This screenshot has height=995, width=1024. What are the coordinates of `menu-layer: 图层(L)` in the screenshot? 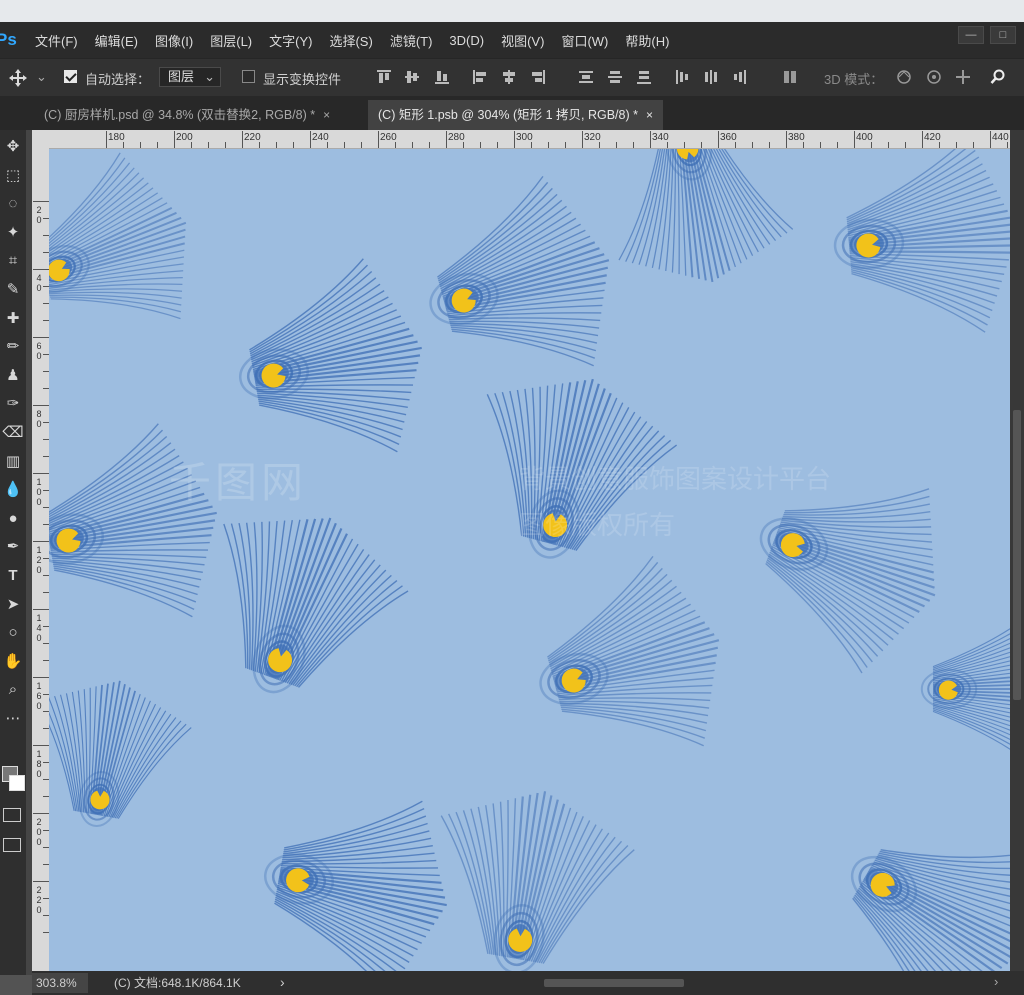 It's located at (231, 40).